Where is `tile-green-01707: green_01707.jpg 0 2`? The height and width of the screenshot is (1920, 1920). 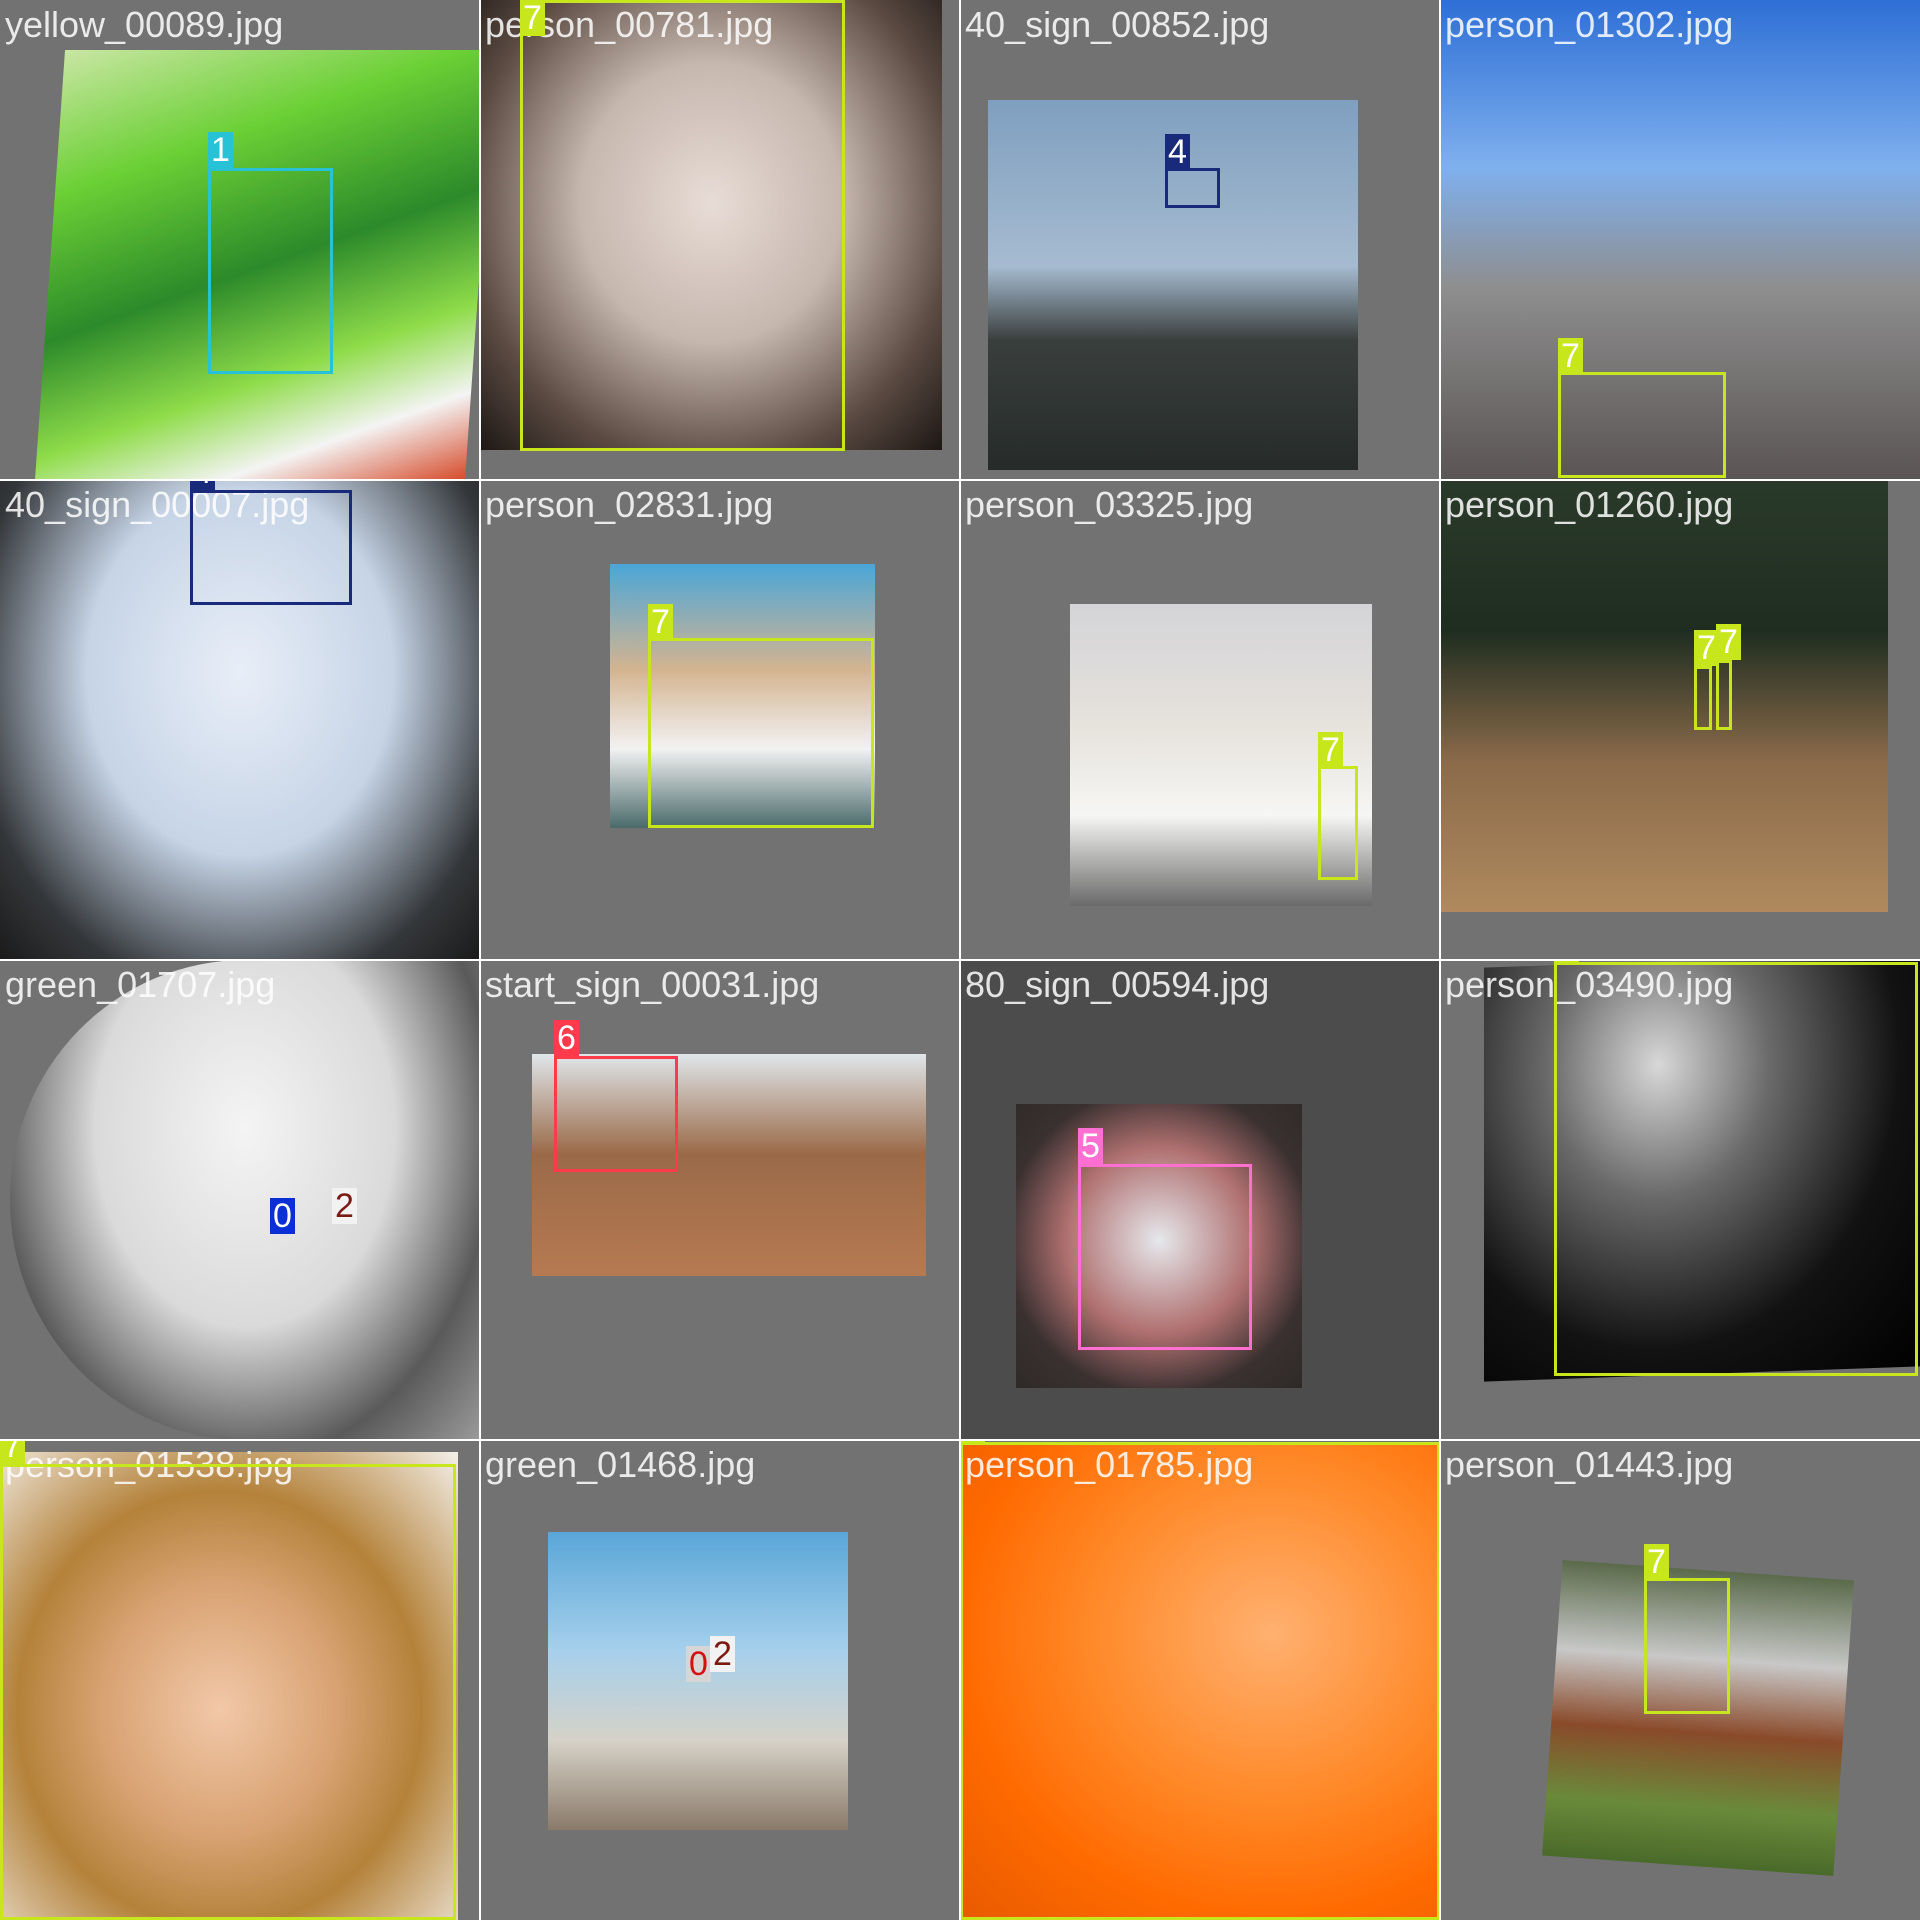 tile-green-01707: green_01707.jpg 0 2 is located at coordinates (240, 1200).